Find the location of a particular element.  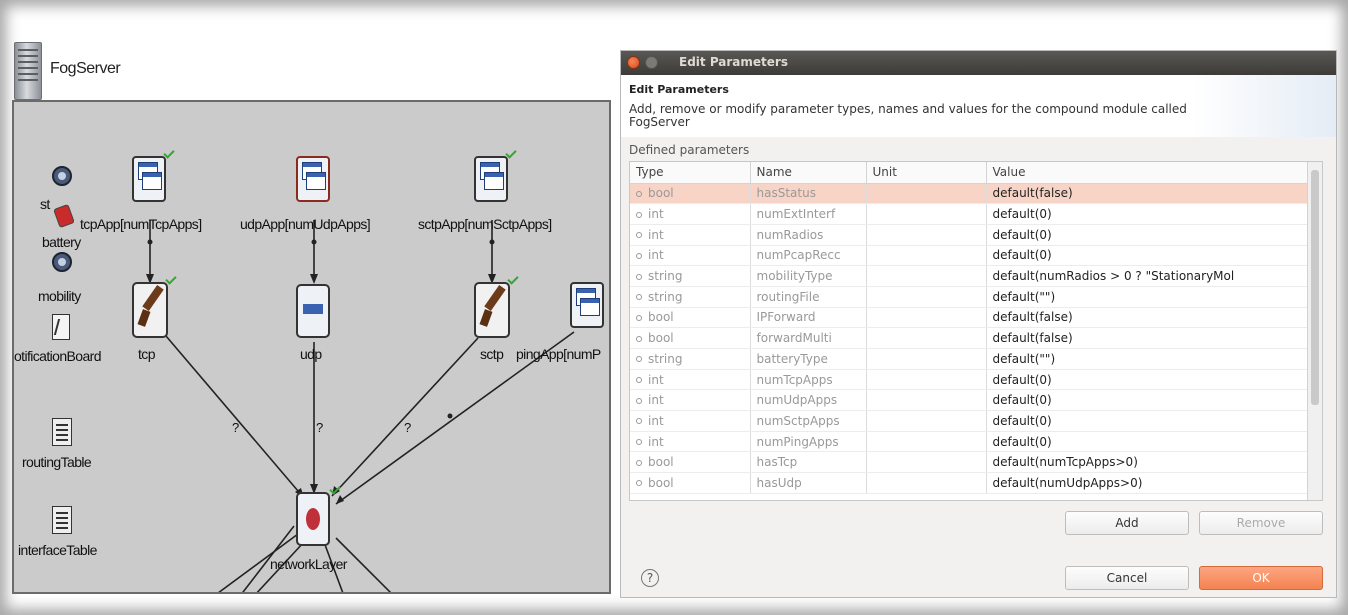

table-row: int numExtInterf default(0) is located at coordinates (969, 214).